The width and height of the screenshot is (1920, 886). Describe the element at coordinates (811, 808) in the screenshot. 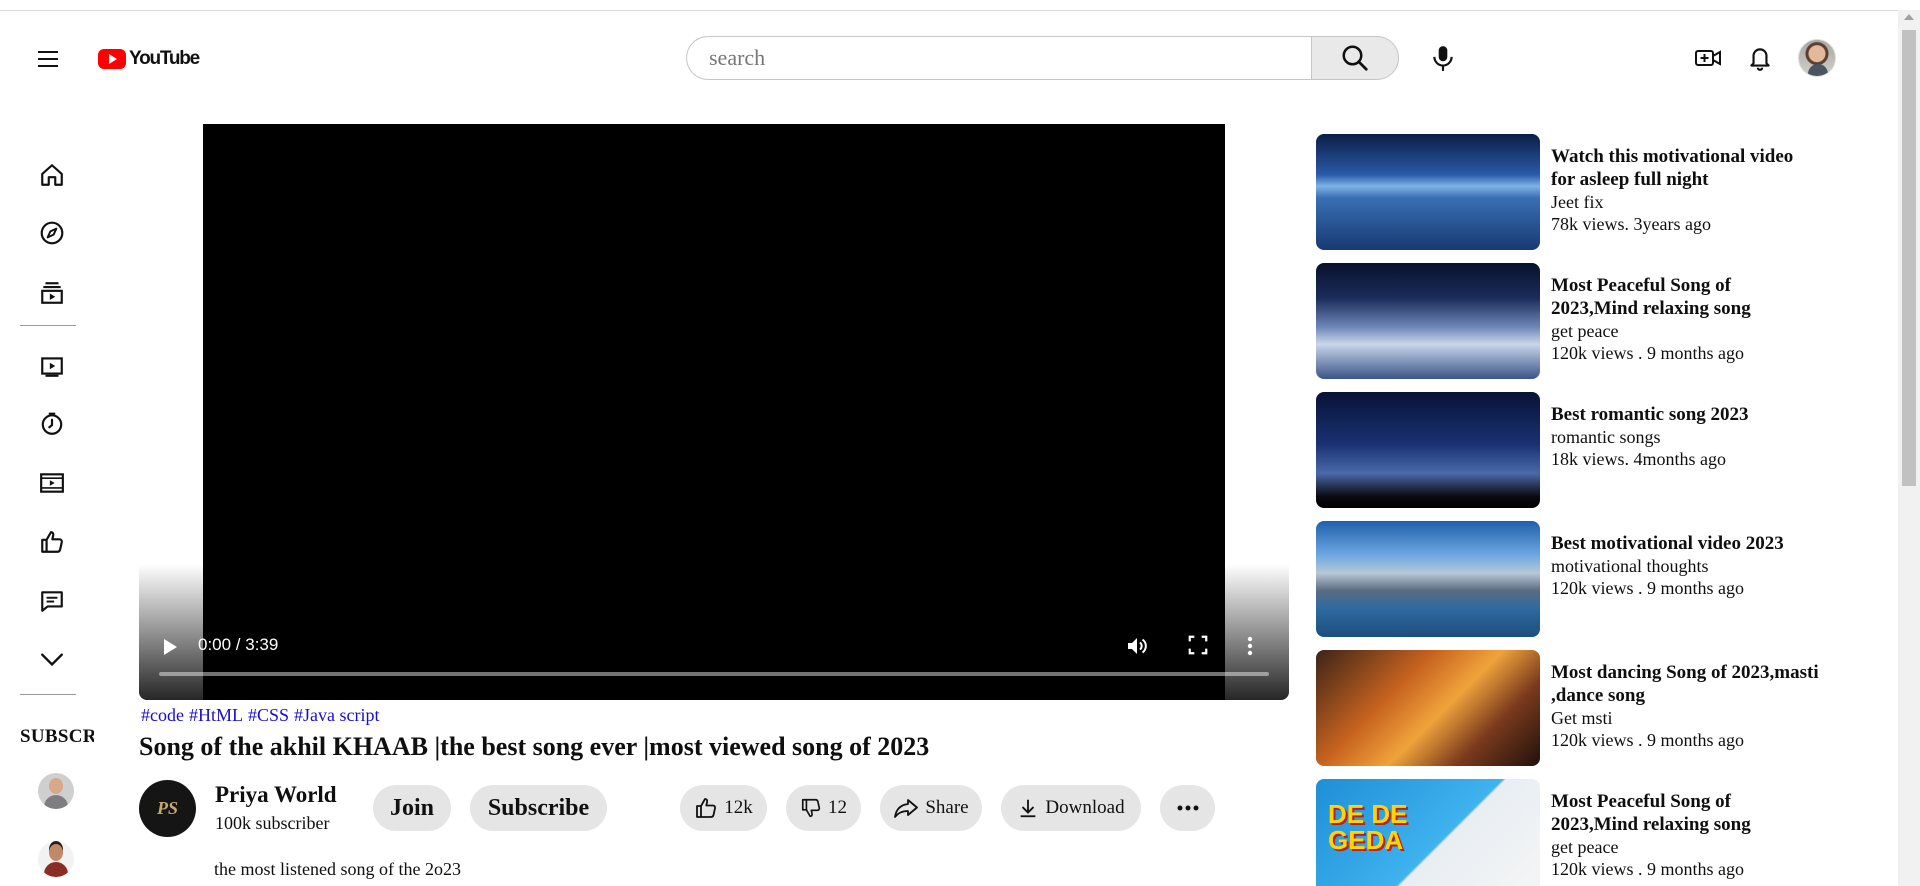

I see `thumbs-down-icon` at that location.